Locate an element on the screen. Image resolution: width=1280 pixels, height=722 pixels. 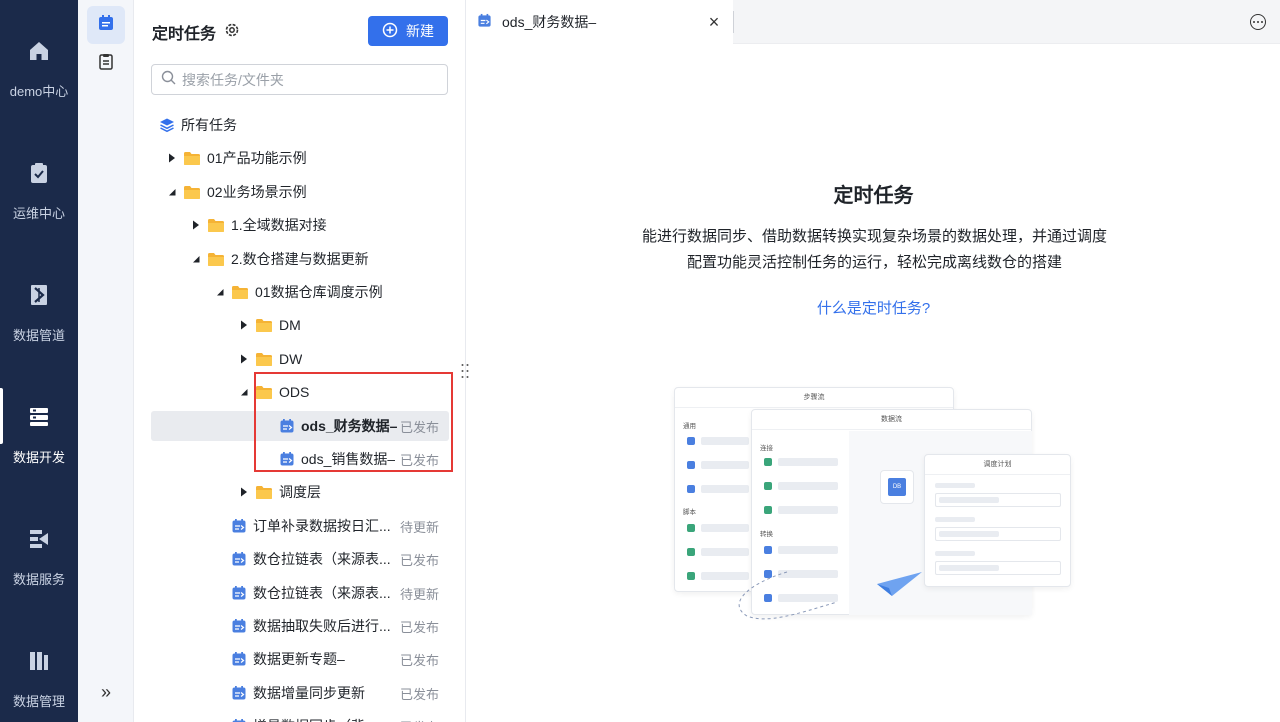
secondary-rail: » is located at coordinates (106, 361).